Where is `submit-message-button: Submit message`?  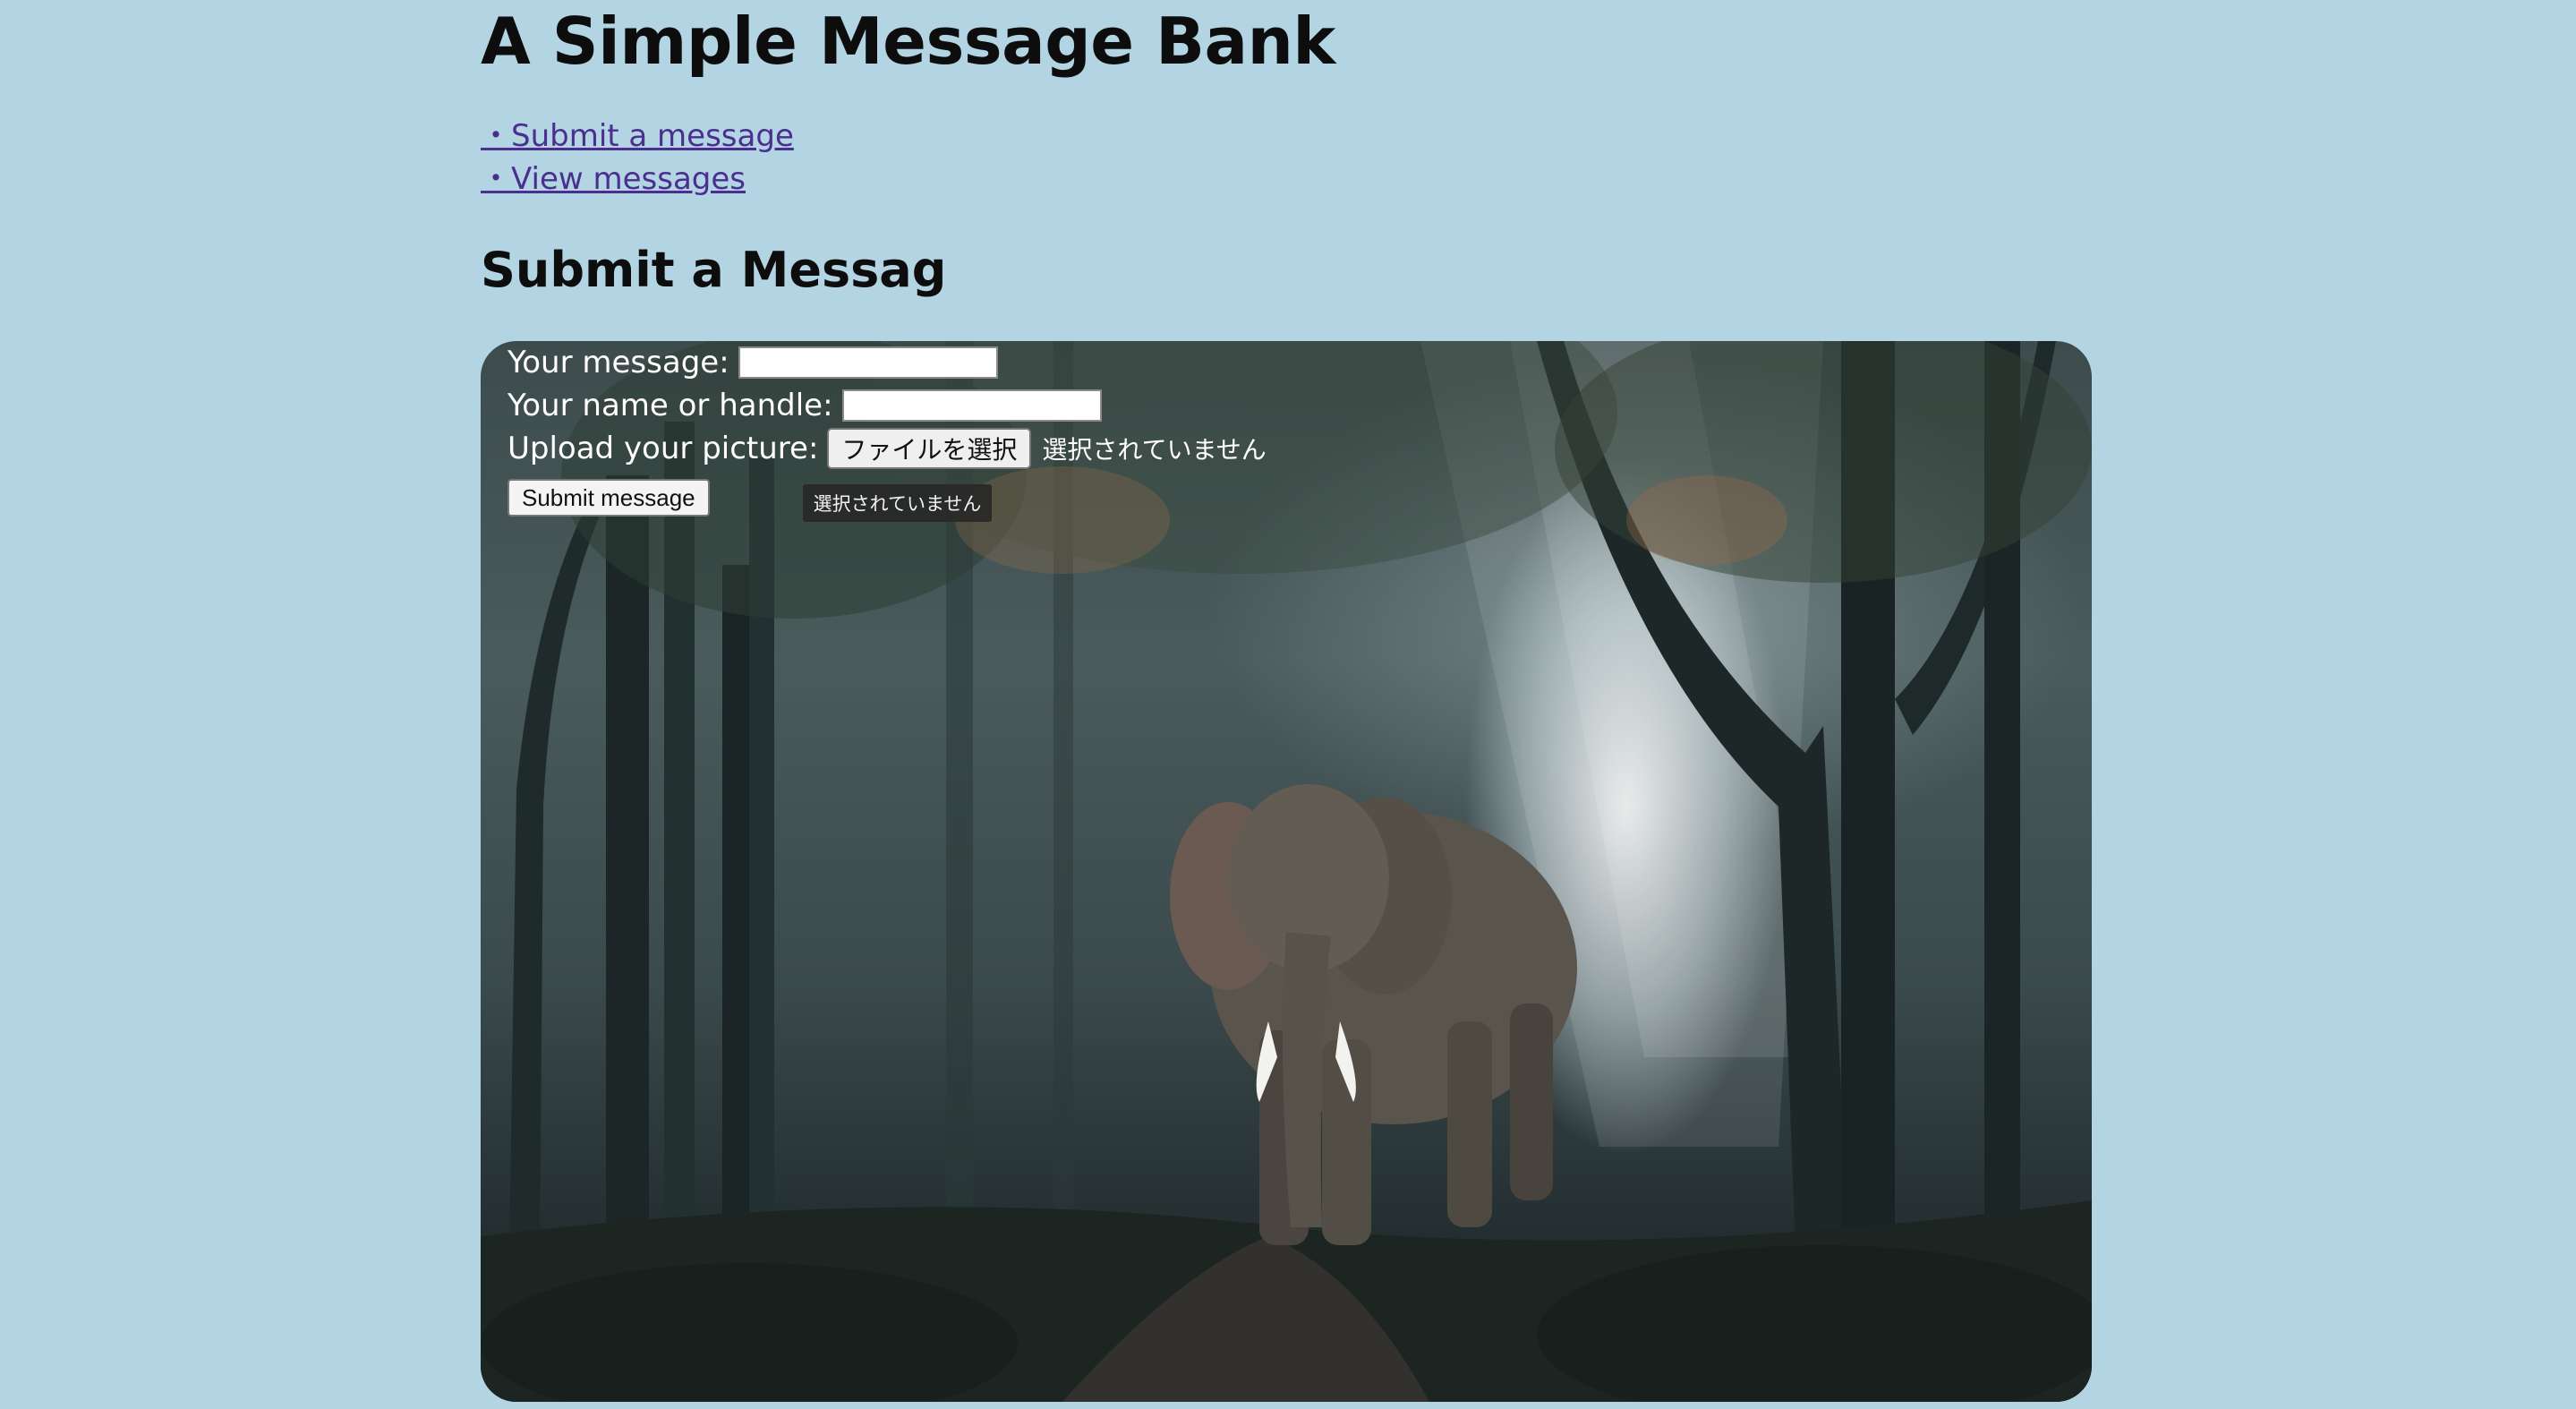
submit-message-button: Submit message is located at coordinates (609, 498).